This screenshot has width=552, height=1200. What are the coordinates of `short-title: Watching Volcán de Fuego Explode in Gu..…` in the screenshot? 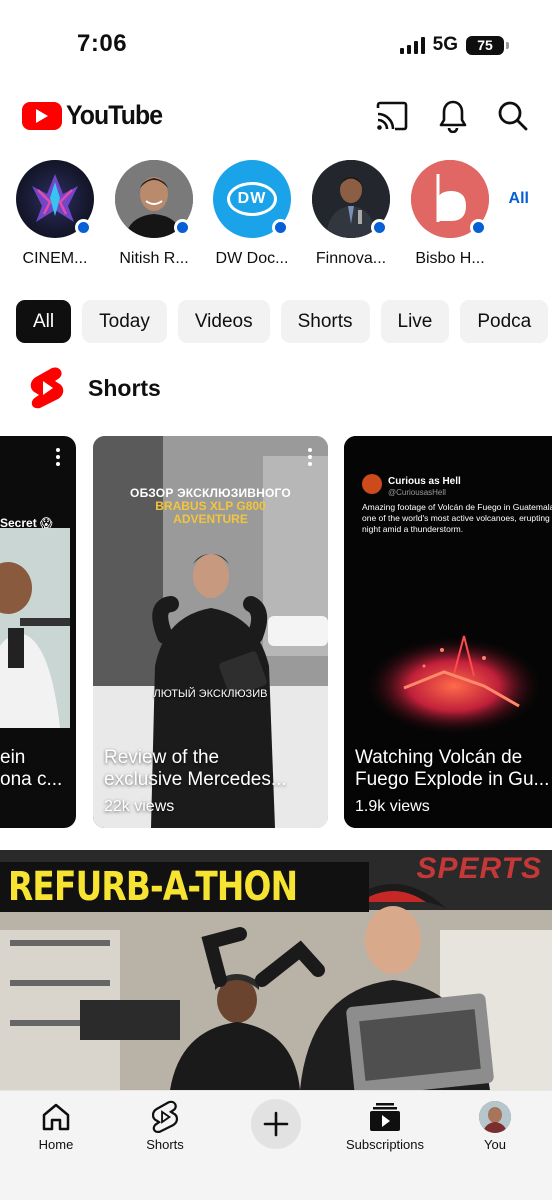 It's located at (453, 769).